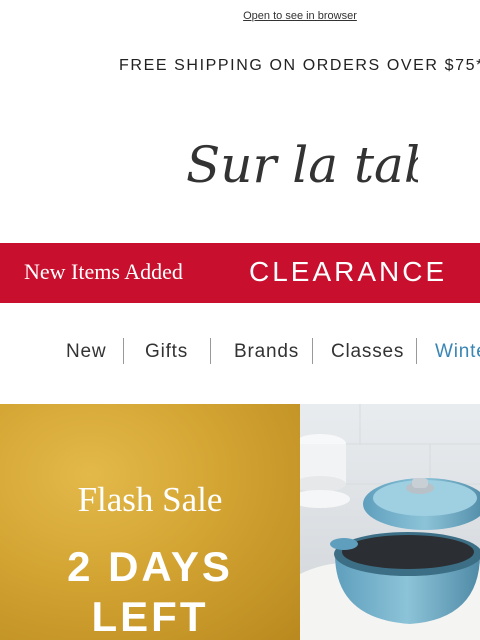 The width and height of the screenshot is (480, 640). What do you see at coordinates (390, 522) in the screenshot?
I see `dutch-oven-image` at bounding box center [390, 522].